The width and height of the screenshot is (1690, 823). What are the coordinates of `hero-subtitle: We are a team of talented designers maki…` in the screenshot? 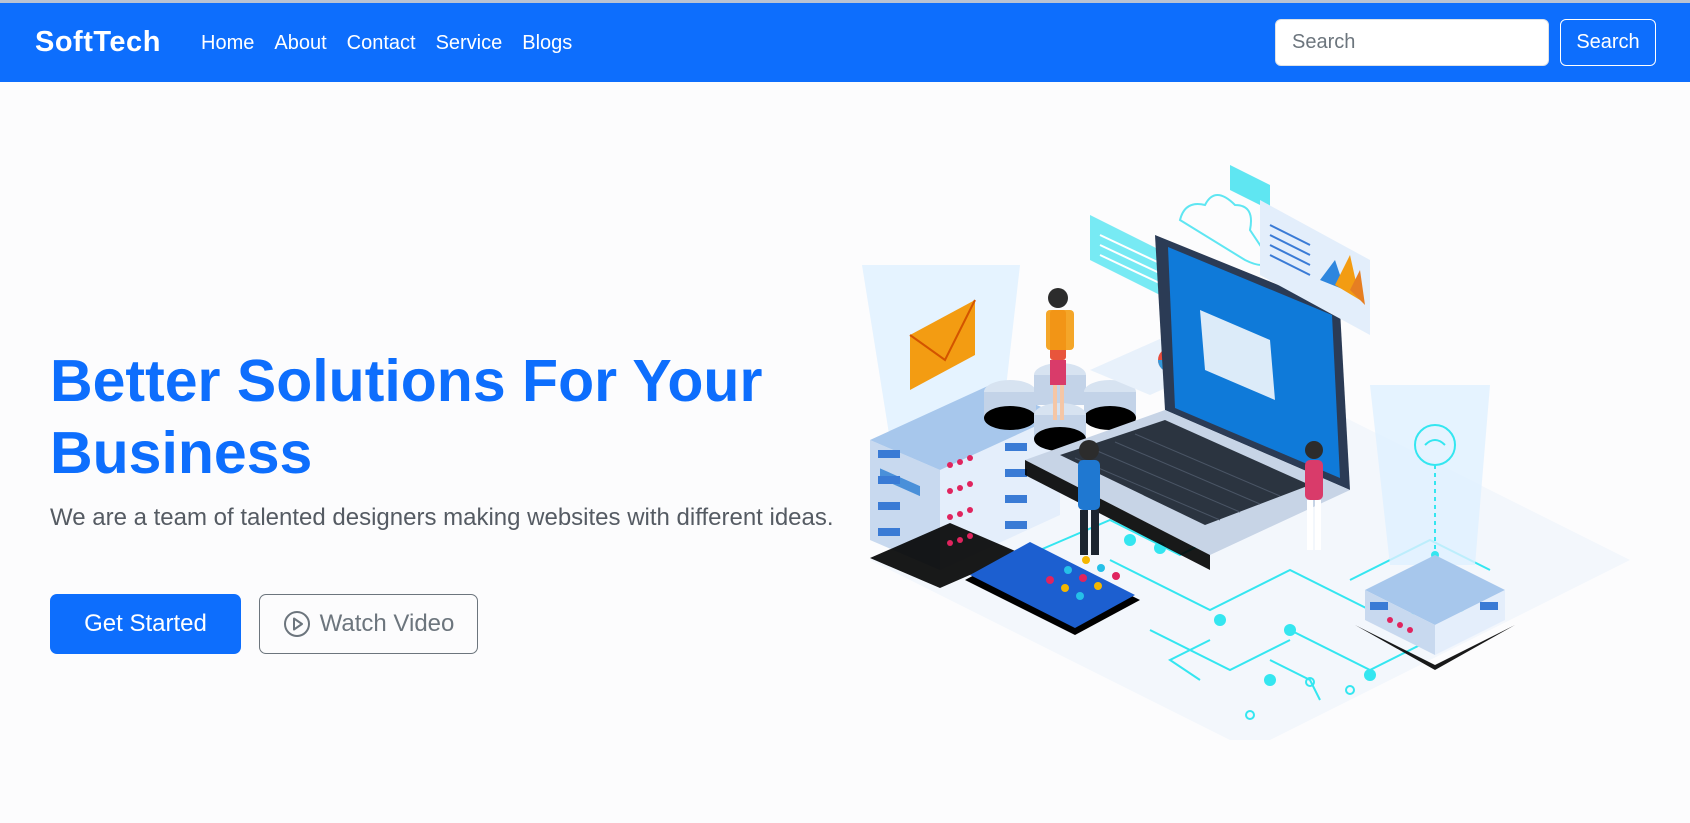 It's located at (442, 517).